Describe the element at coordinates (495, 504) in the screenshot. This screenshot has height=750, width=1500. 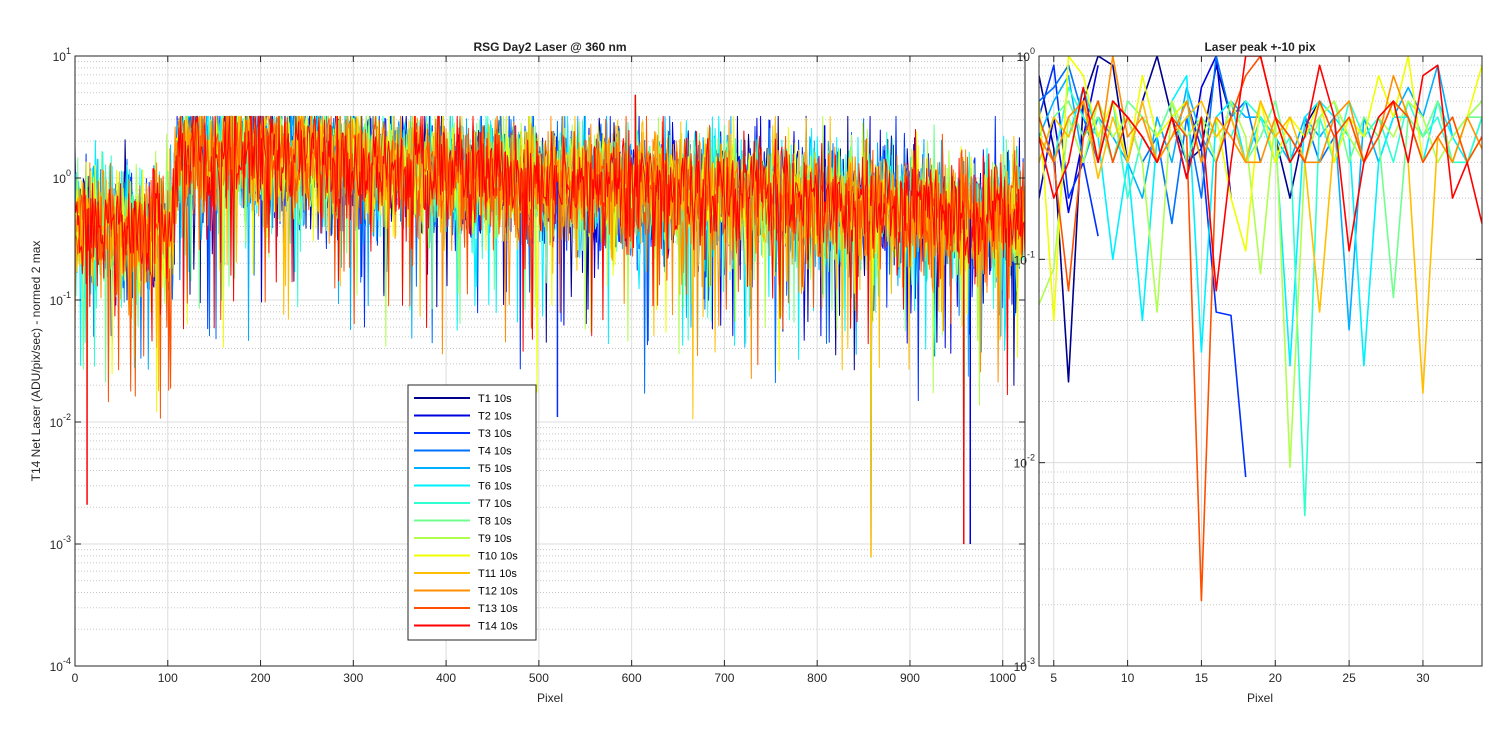
I see `legend-label-7: T7 10s` at that location.